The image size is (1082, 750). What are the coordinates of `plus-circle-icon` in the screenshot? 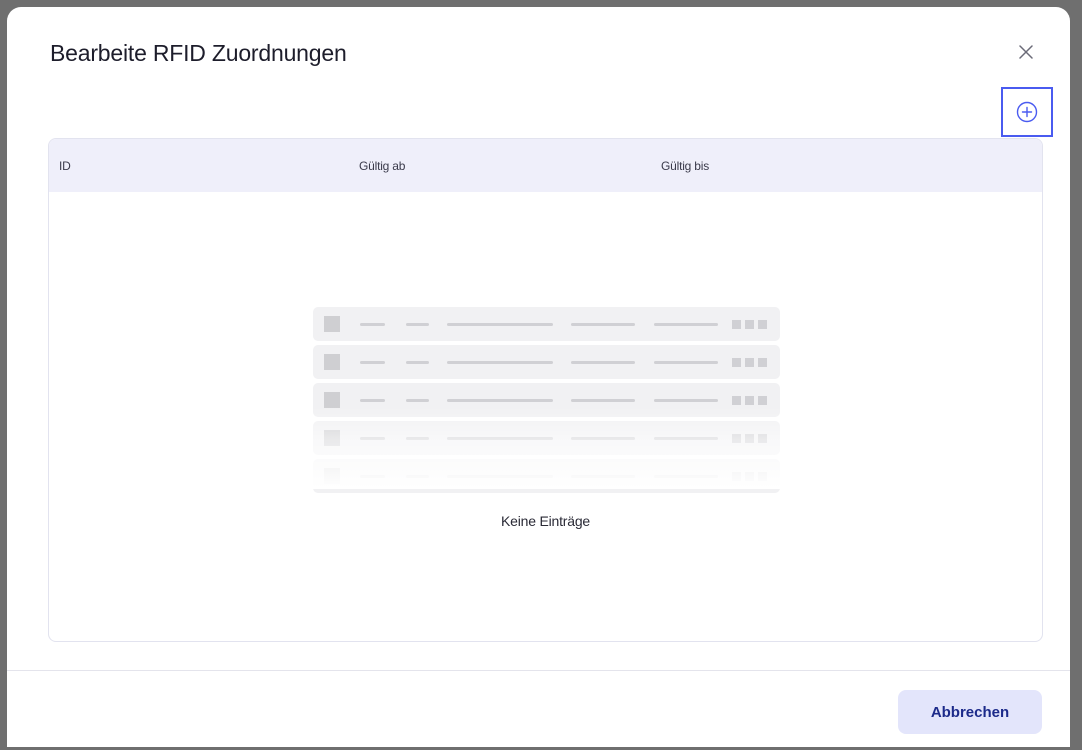 It's located at (1027, 112).